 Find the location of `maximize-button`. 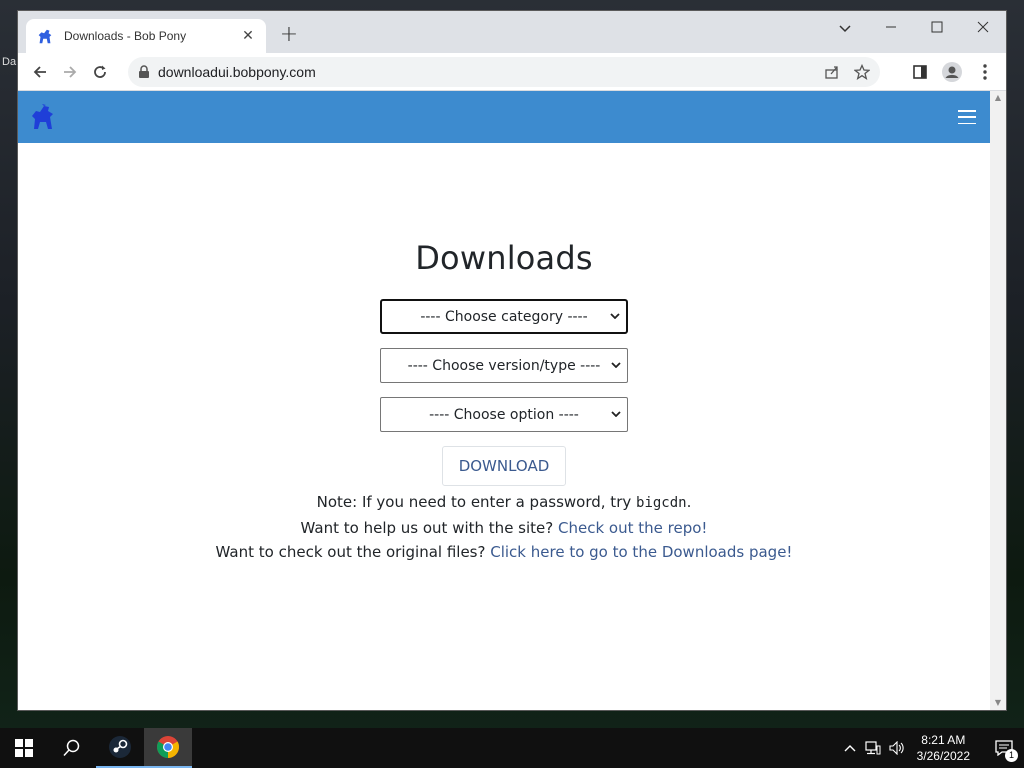

maximize-button is located at coordinates (937, 29).